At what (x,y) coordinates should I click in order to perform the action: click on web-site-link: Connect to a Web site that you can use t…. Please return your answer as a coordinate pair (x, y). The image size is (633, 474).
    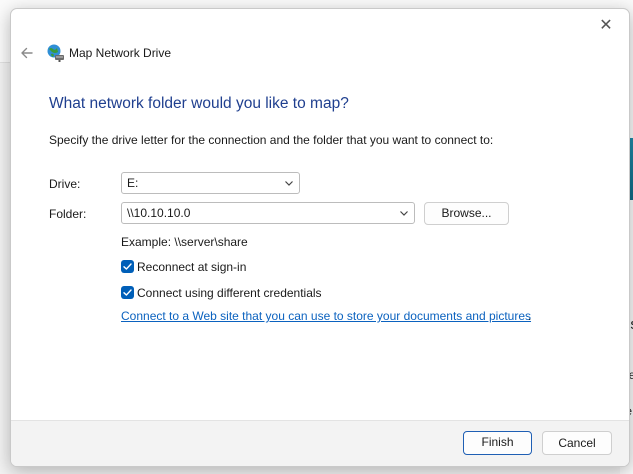
    Looking at the image, I should click on (326, 316).